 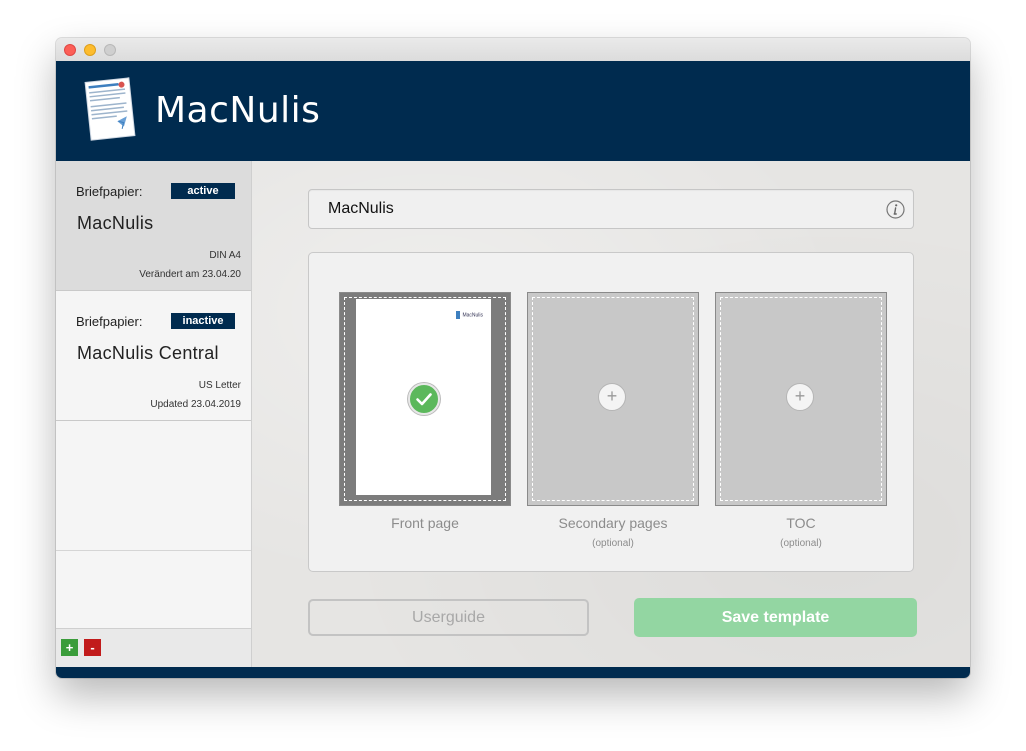 What do you see at coordinates (225, 255) in the screenshot?
I see `template-paper-size: DIN A4` at bounding box center [225, 255].